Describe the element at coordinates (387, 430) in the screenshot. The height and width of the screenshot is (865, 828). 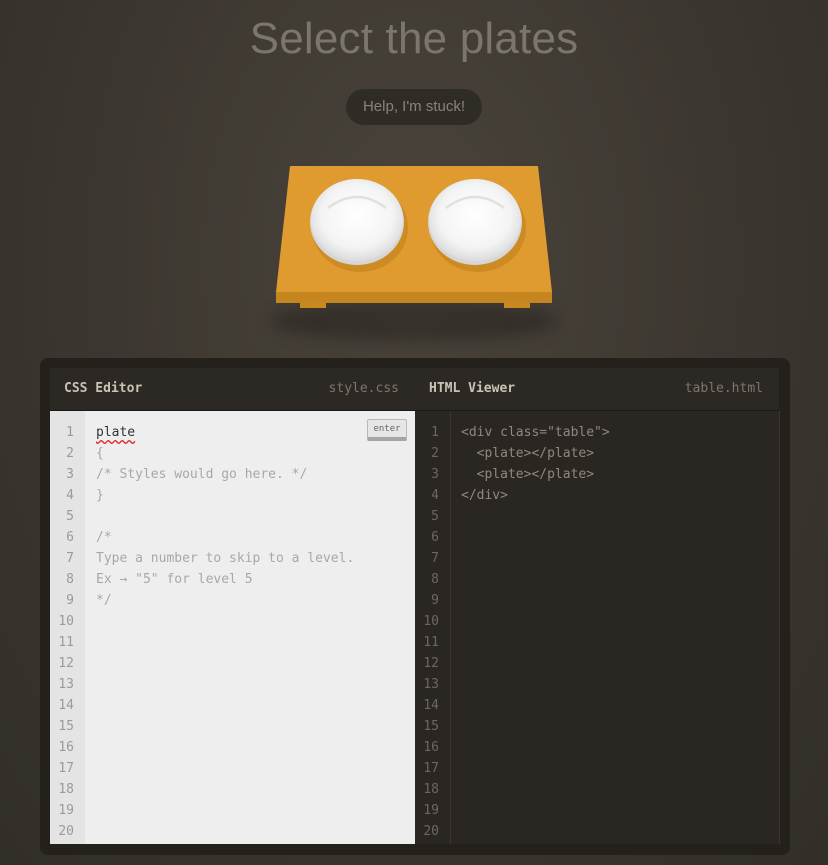
I see `enter-button: enter` at that location.